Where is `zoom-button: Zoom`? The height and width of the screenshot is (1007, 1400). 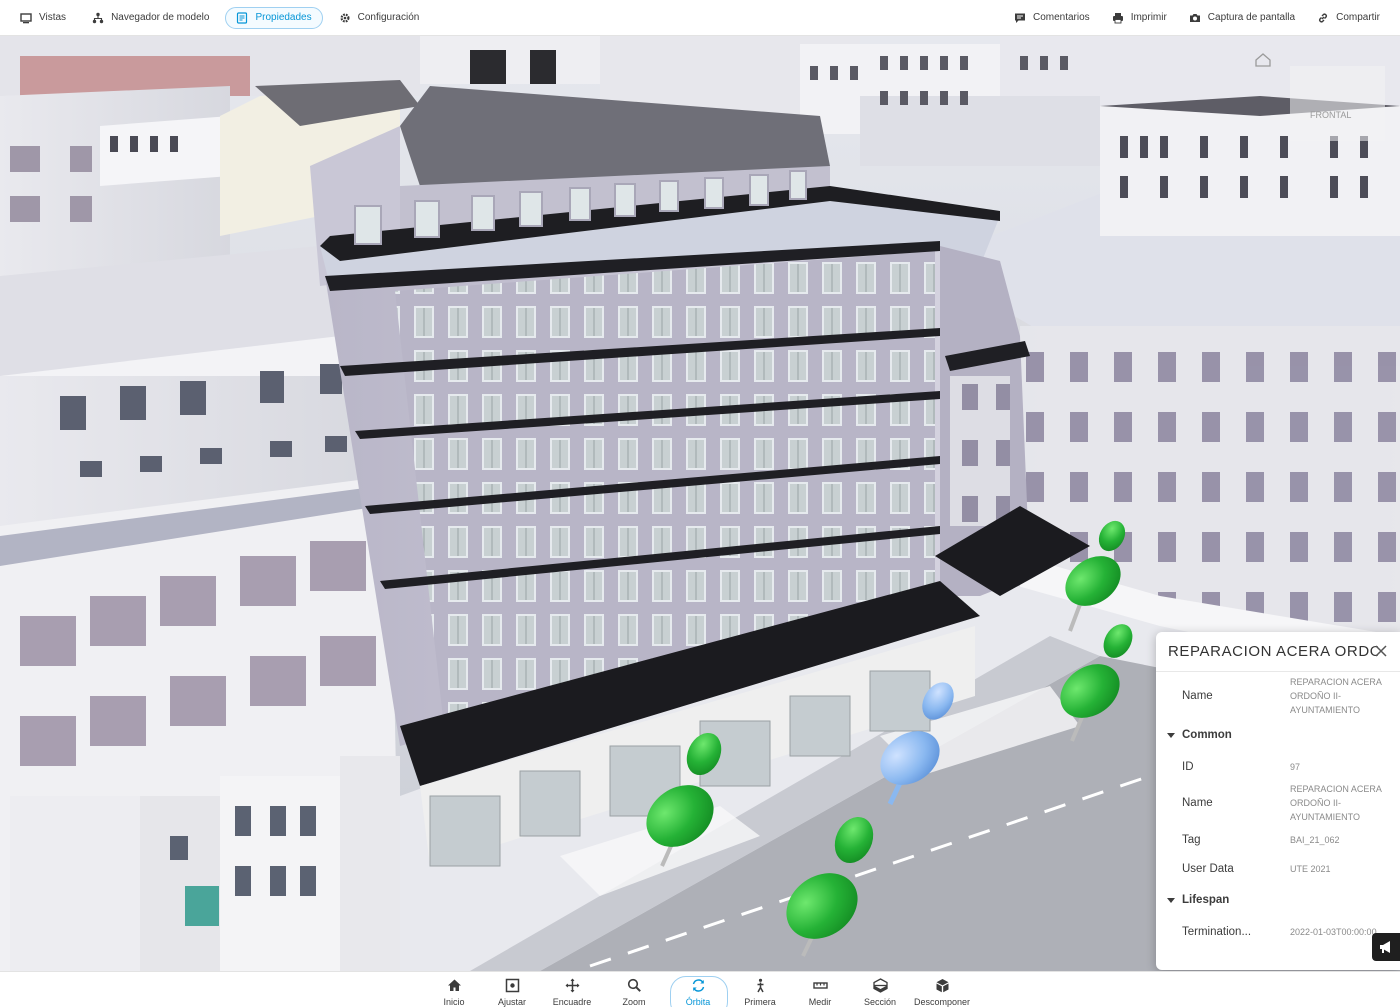
zoom-button: Zoom is located at coordinates (634, 992).